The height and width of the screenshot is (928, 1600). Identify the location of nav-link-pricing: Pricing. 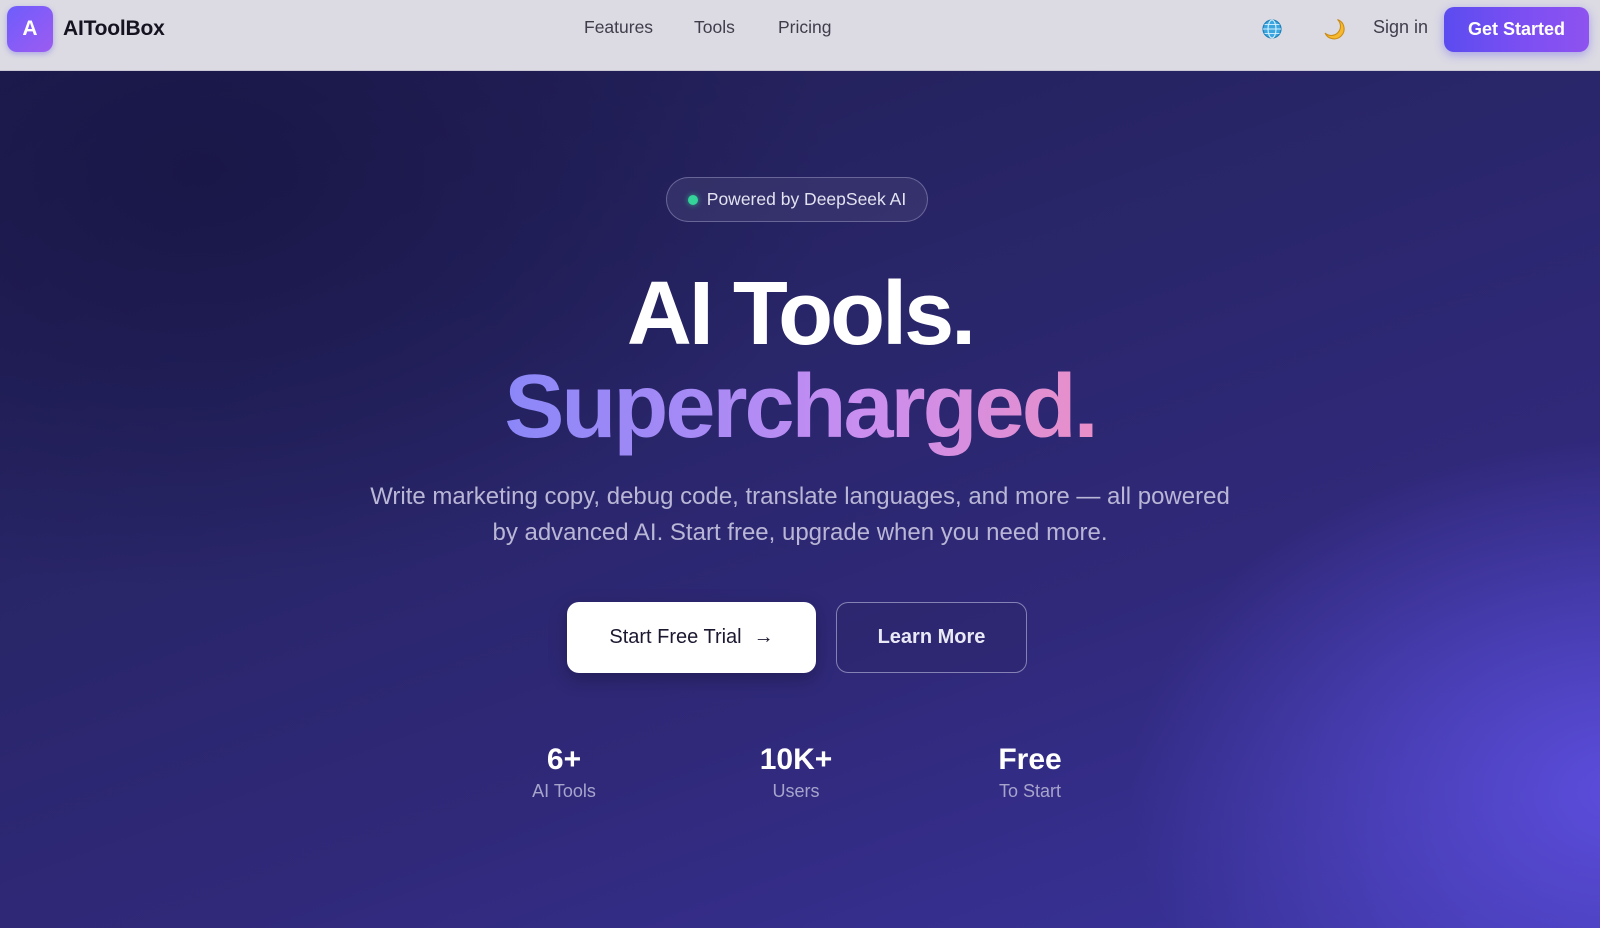
(805, 27).